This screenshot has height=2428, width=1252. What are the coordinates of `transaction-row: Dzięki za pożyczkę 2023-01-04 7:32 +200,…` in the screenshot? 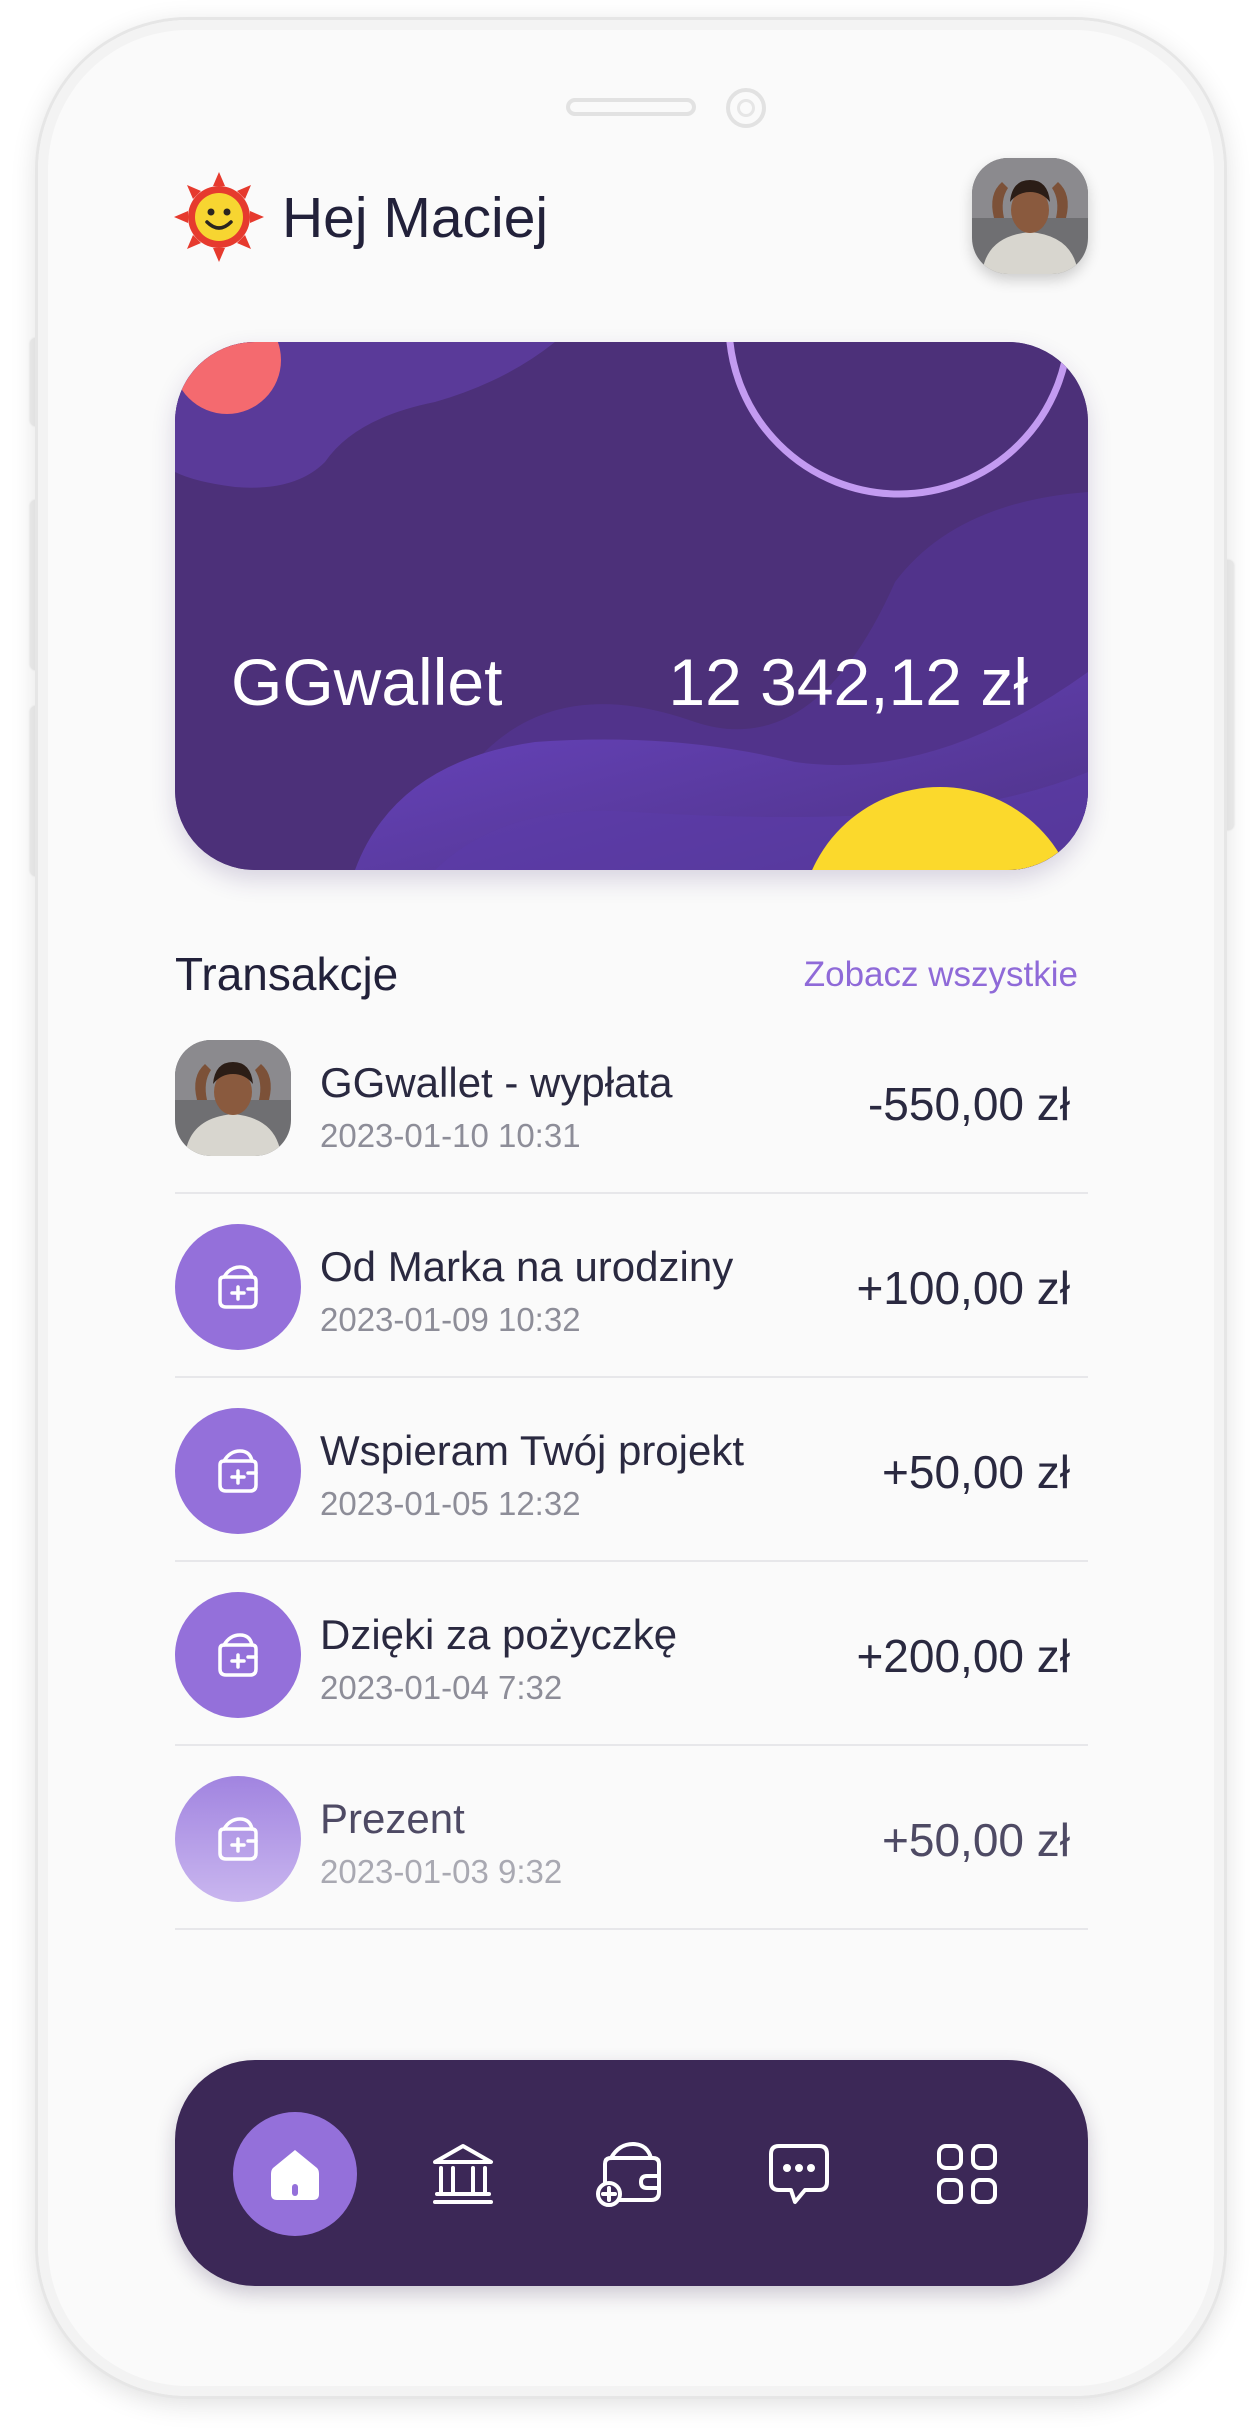 It's located at (631, 1655).